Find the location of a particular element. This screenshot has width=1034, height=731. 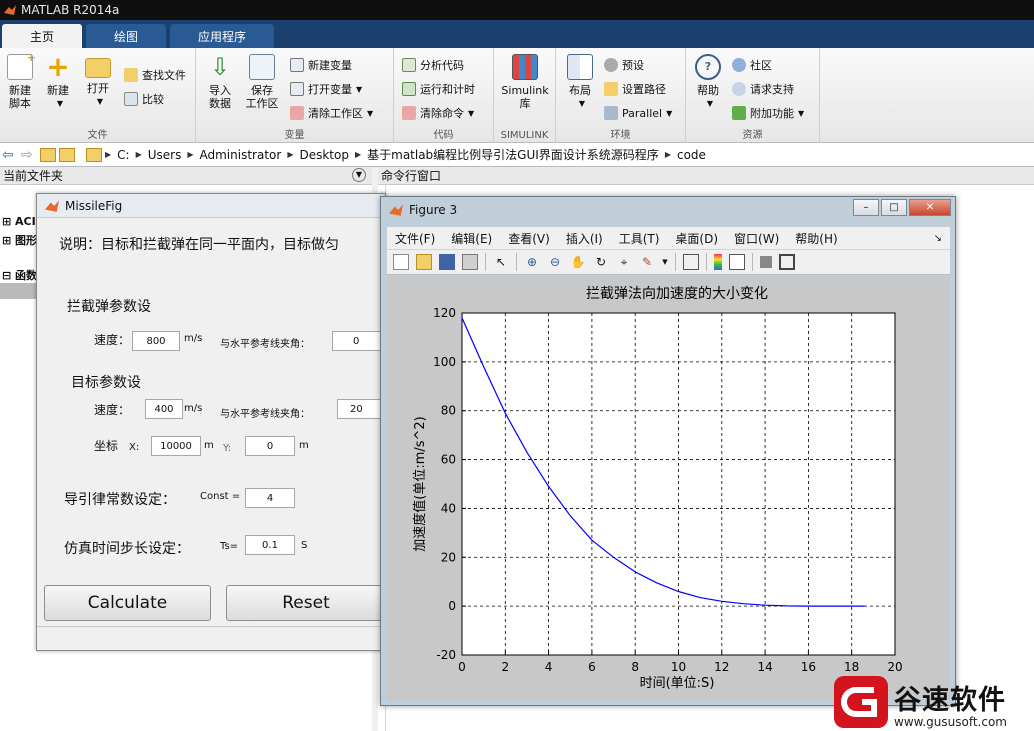

target-speed-input: 400 is located at coordinates (164, 409).